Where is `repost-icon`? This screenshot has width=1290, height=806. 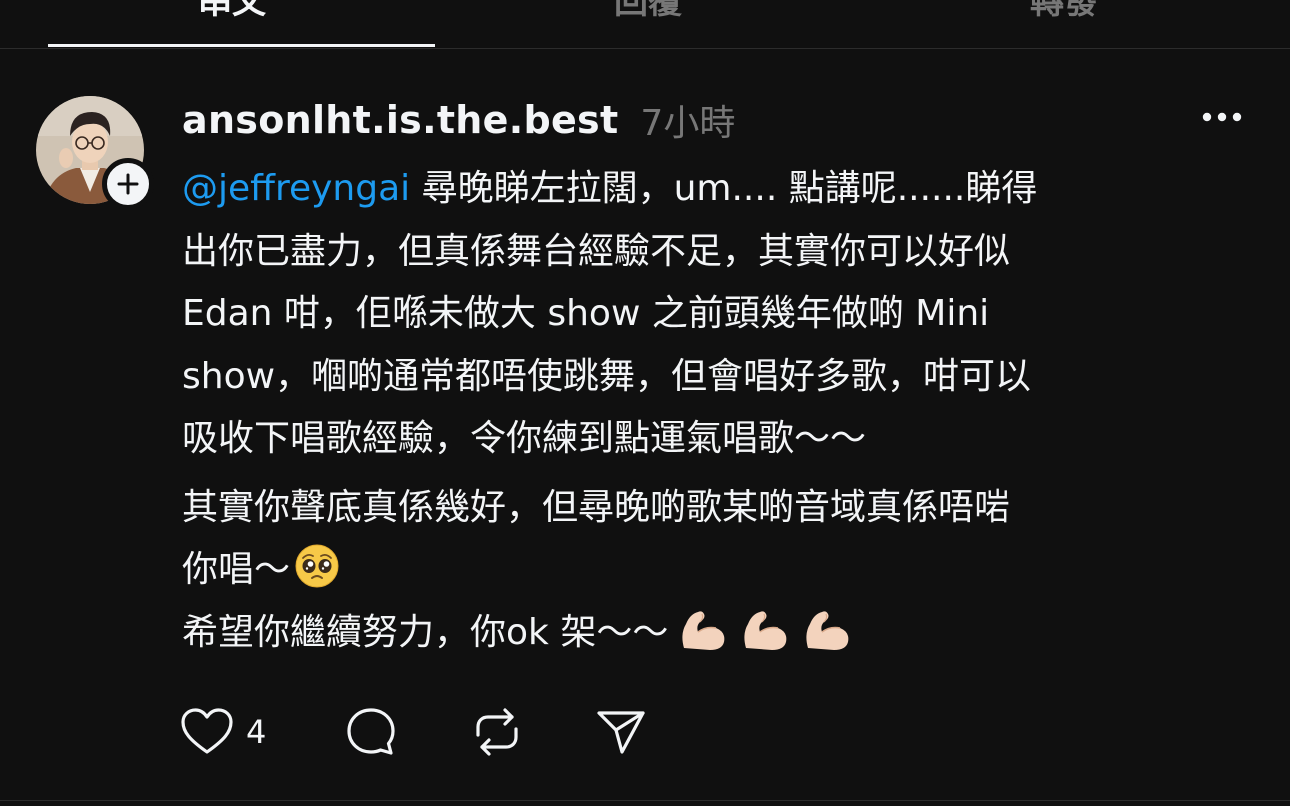
repost-icon is located at coordinates (497, 732).